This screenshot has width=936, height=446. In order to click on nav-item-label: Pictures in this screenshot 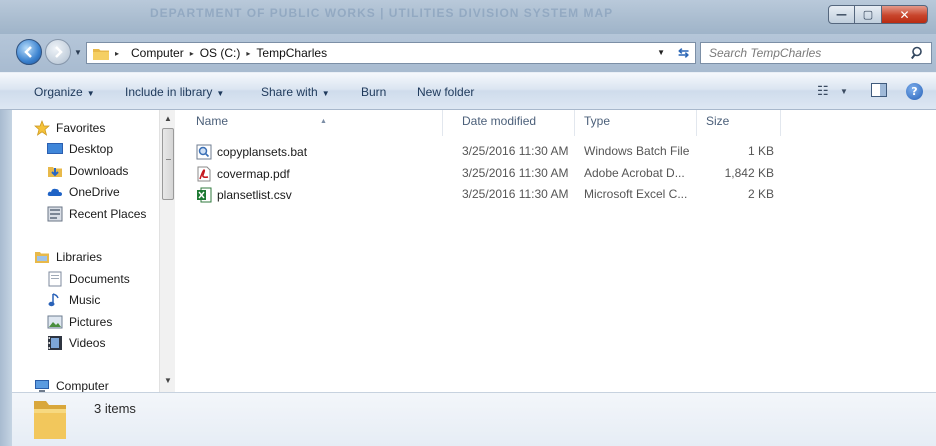, I will do `click(91, 322)`.